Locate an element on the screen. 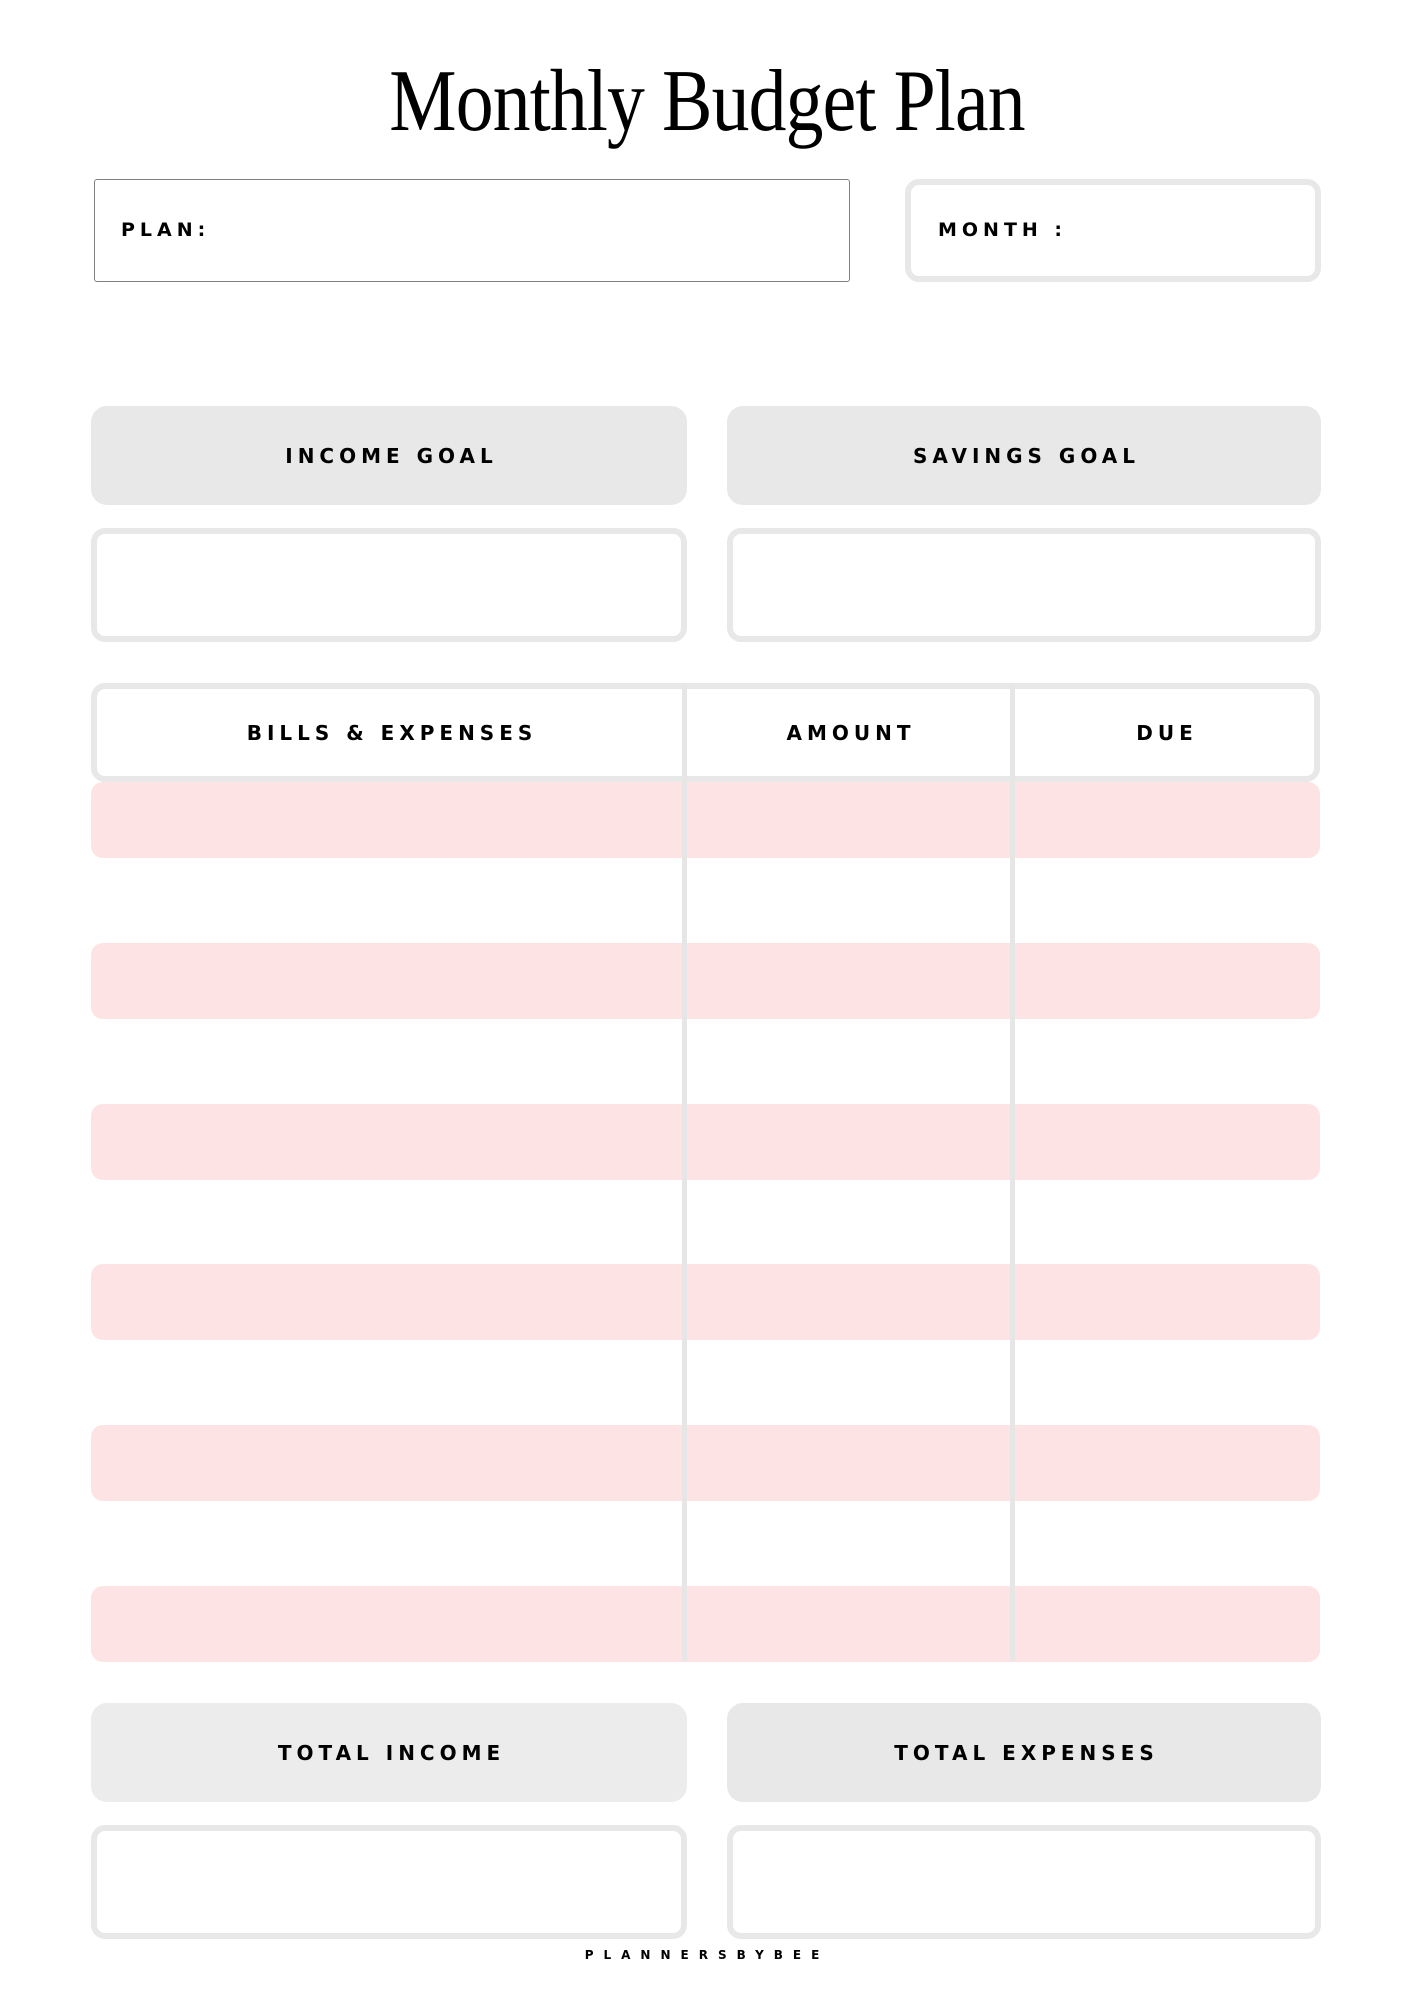  column-divider-due is located at coordinates (1012, 1172).